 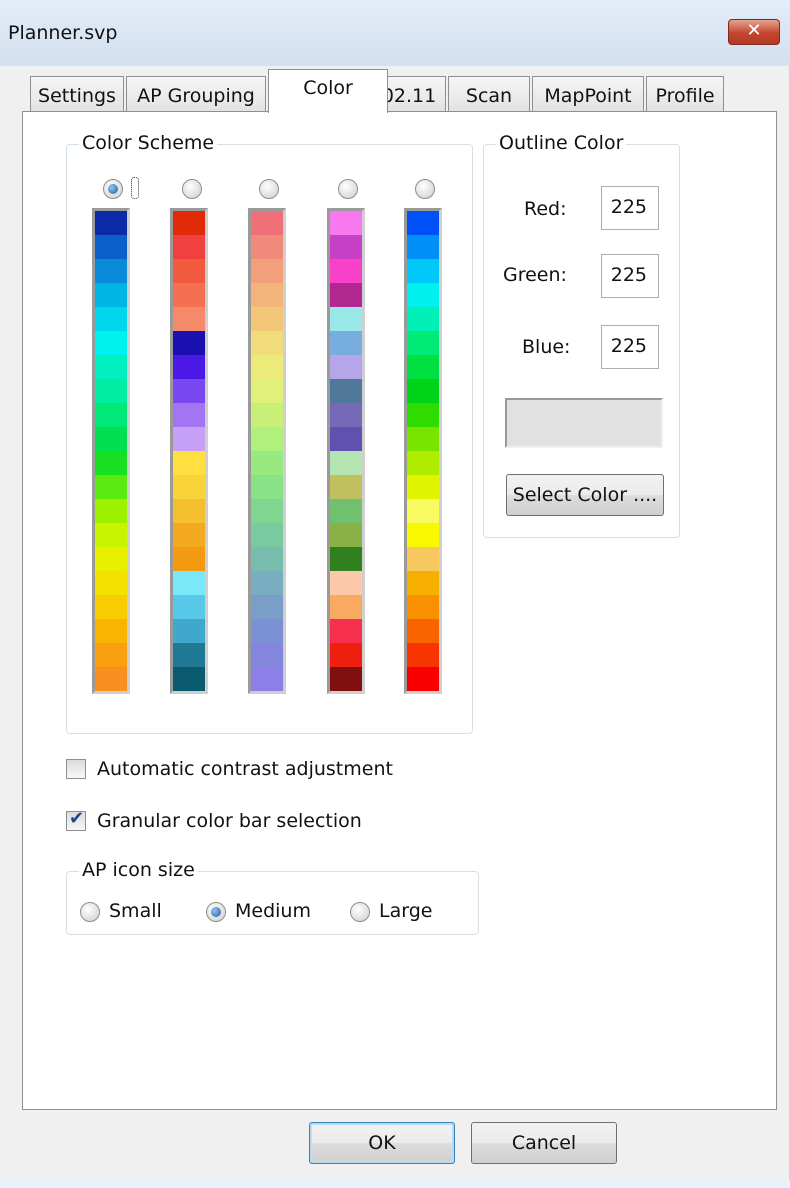 What do you see at coordinates (395, 33) in the screenshot?
I see `title-bar: Planner.svp ✕` at bounding box center [395, 33].